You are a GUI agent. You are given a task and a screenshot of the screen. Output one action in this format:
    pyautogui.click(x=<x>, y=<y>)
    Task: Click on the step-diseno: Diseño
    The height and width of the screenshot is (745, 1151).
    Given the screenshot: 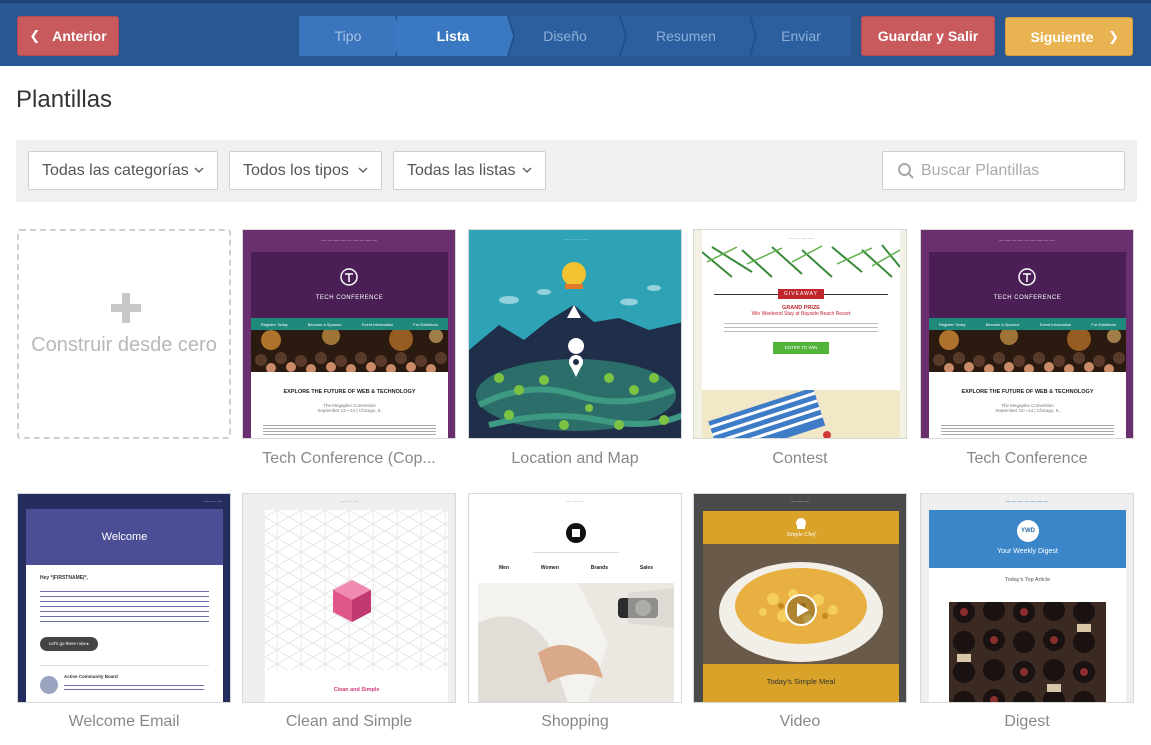 What is the action you would take?
    pyautogui.click(x=568, y=36)
    